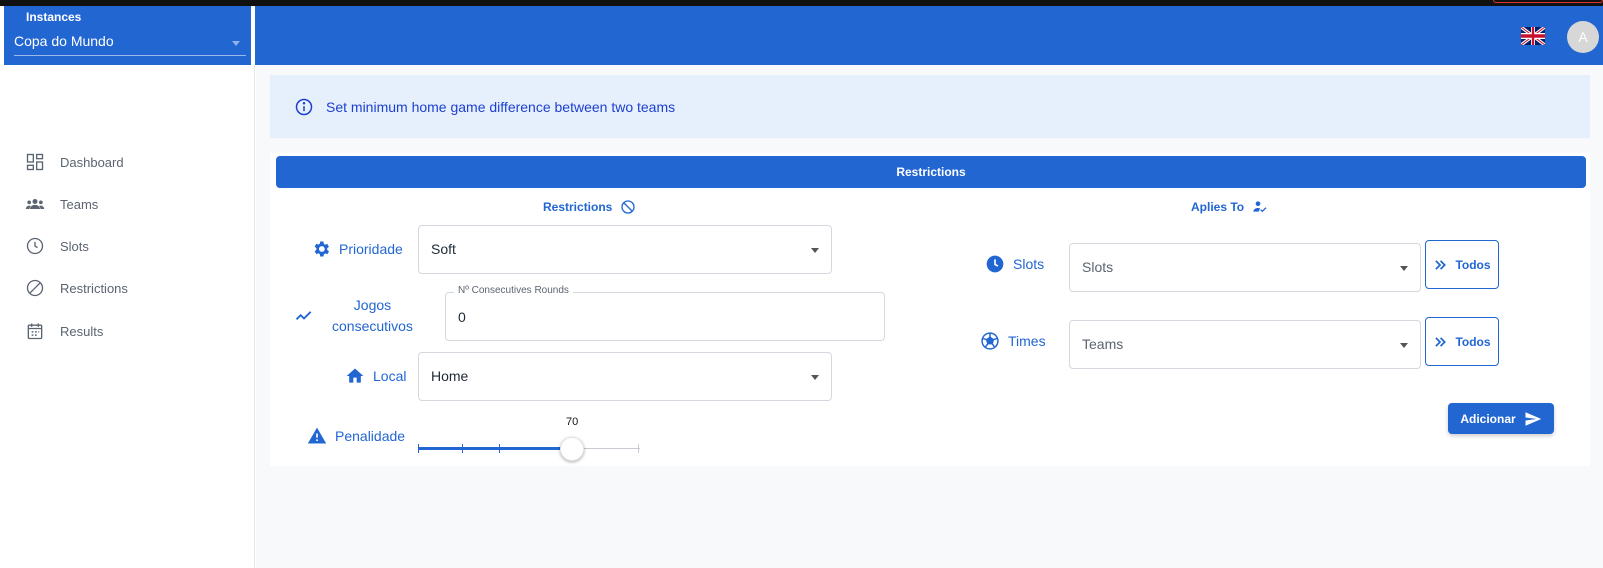  Describe the element at coordinates (1533, 418) in the screenshot. I see `send-icon` at that location.